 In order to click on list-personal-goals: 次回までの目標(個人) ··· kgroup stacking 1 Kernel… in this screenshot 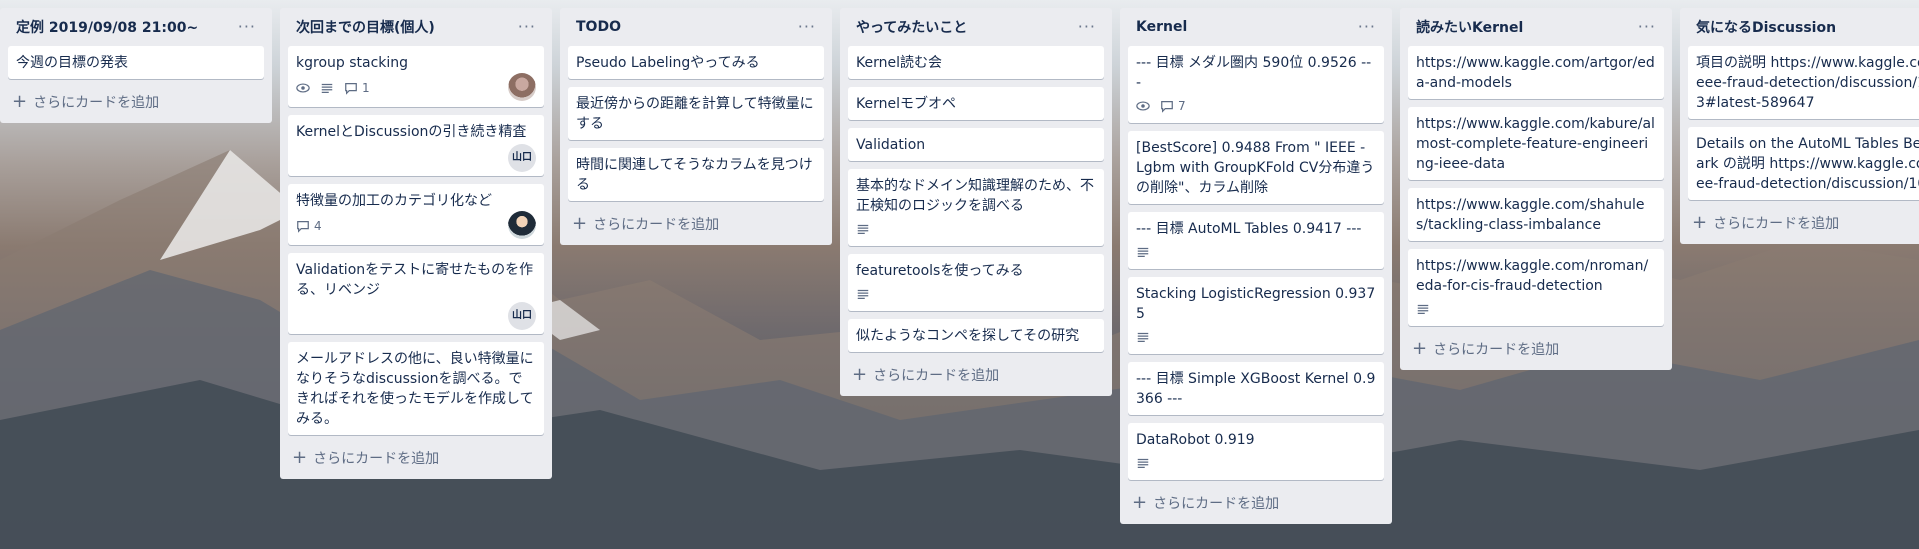, I will do `click(416, 243)`.